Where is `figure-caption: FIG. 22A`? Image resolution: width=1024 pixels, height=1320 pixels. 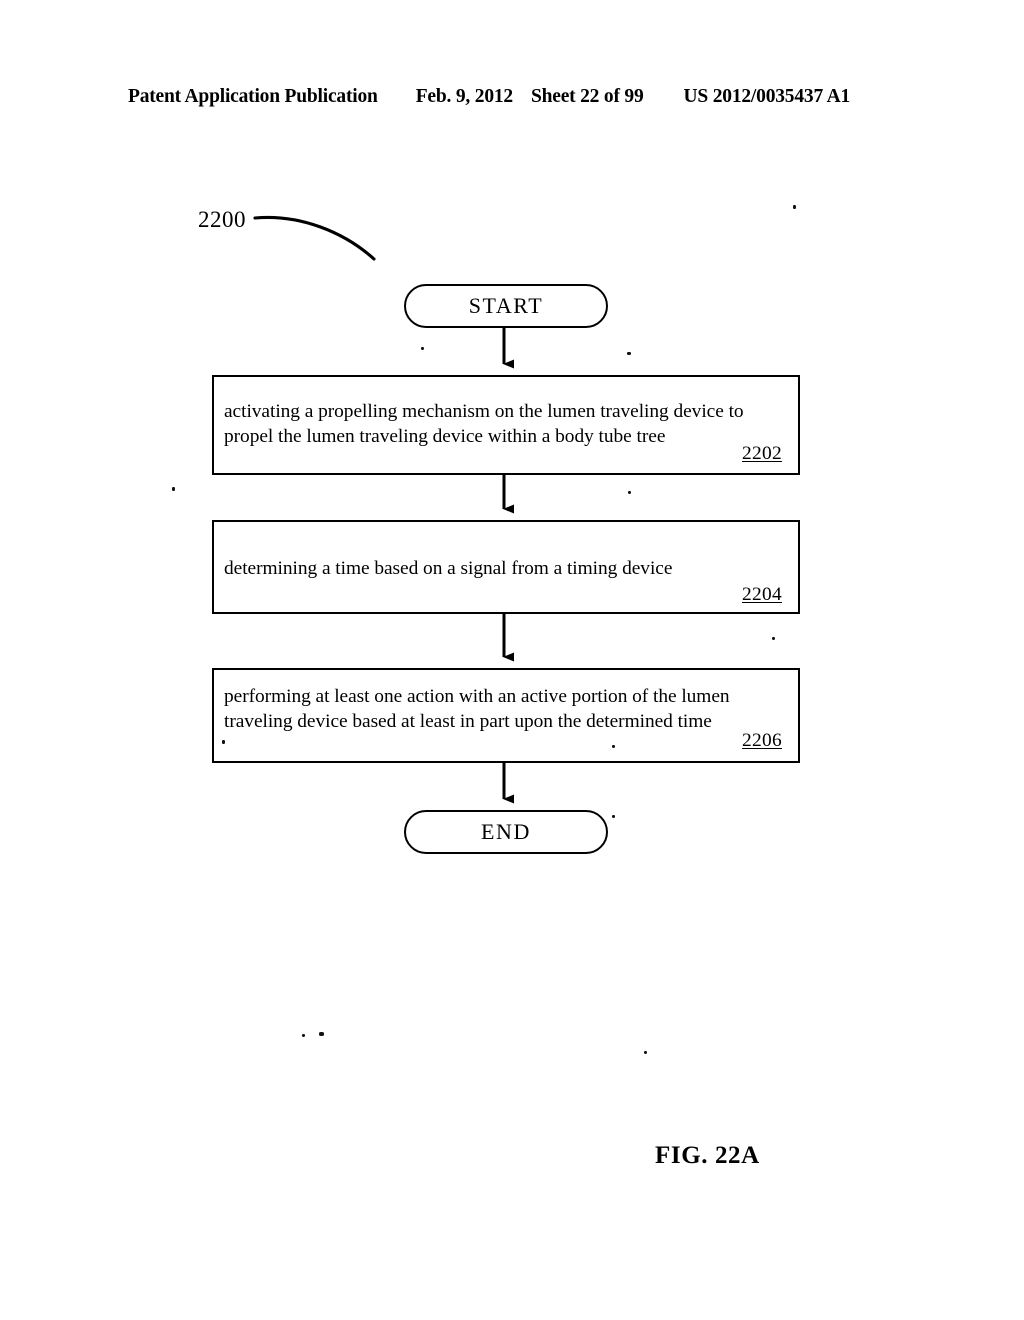 figure-caption: FIG. 22A is located at coordinates (707, 1155).